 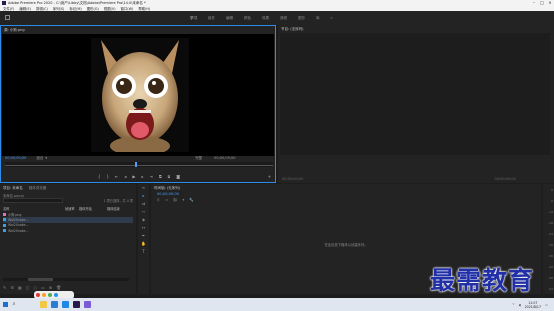 What do you see at coordinates (66, 279) in the screenshot?
I see `horizontal-scrollbar` at bounding box center [66, 279].